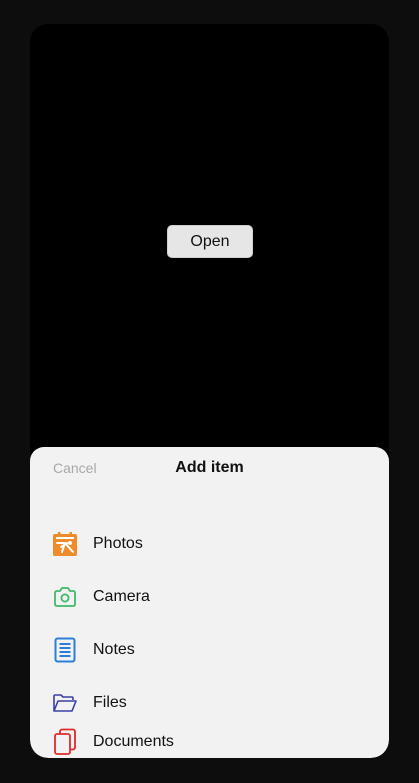  Describe the element at coordinates (110, 702) in the screenshot. I see `menu-item-label: Files` at that location.